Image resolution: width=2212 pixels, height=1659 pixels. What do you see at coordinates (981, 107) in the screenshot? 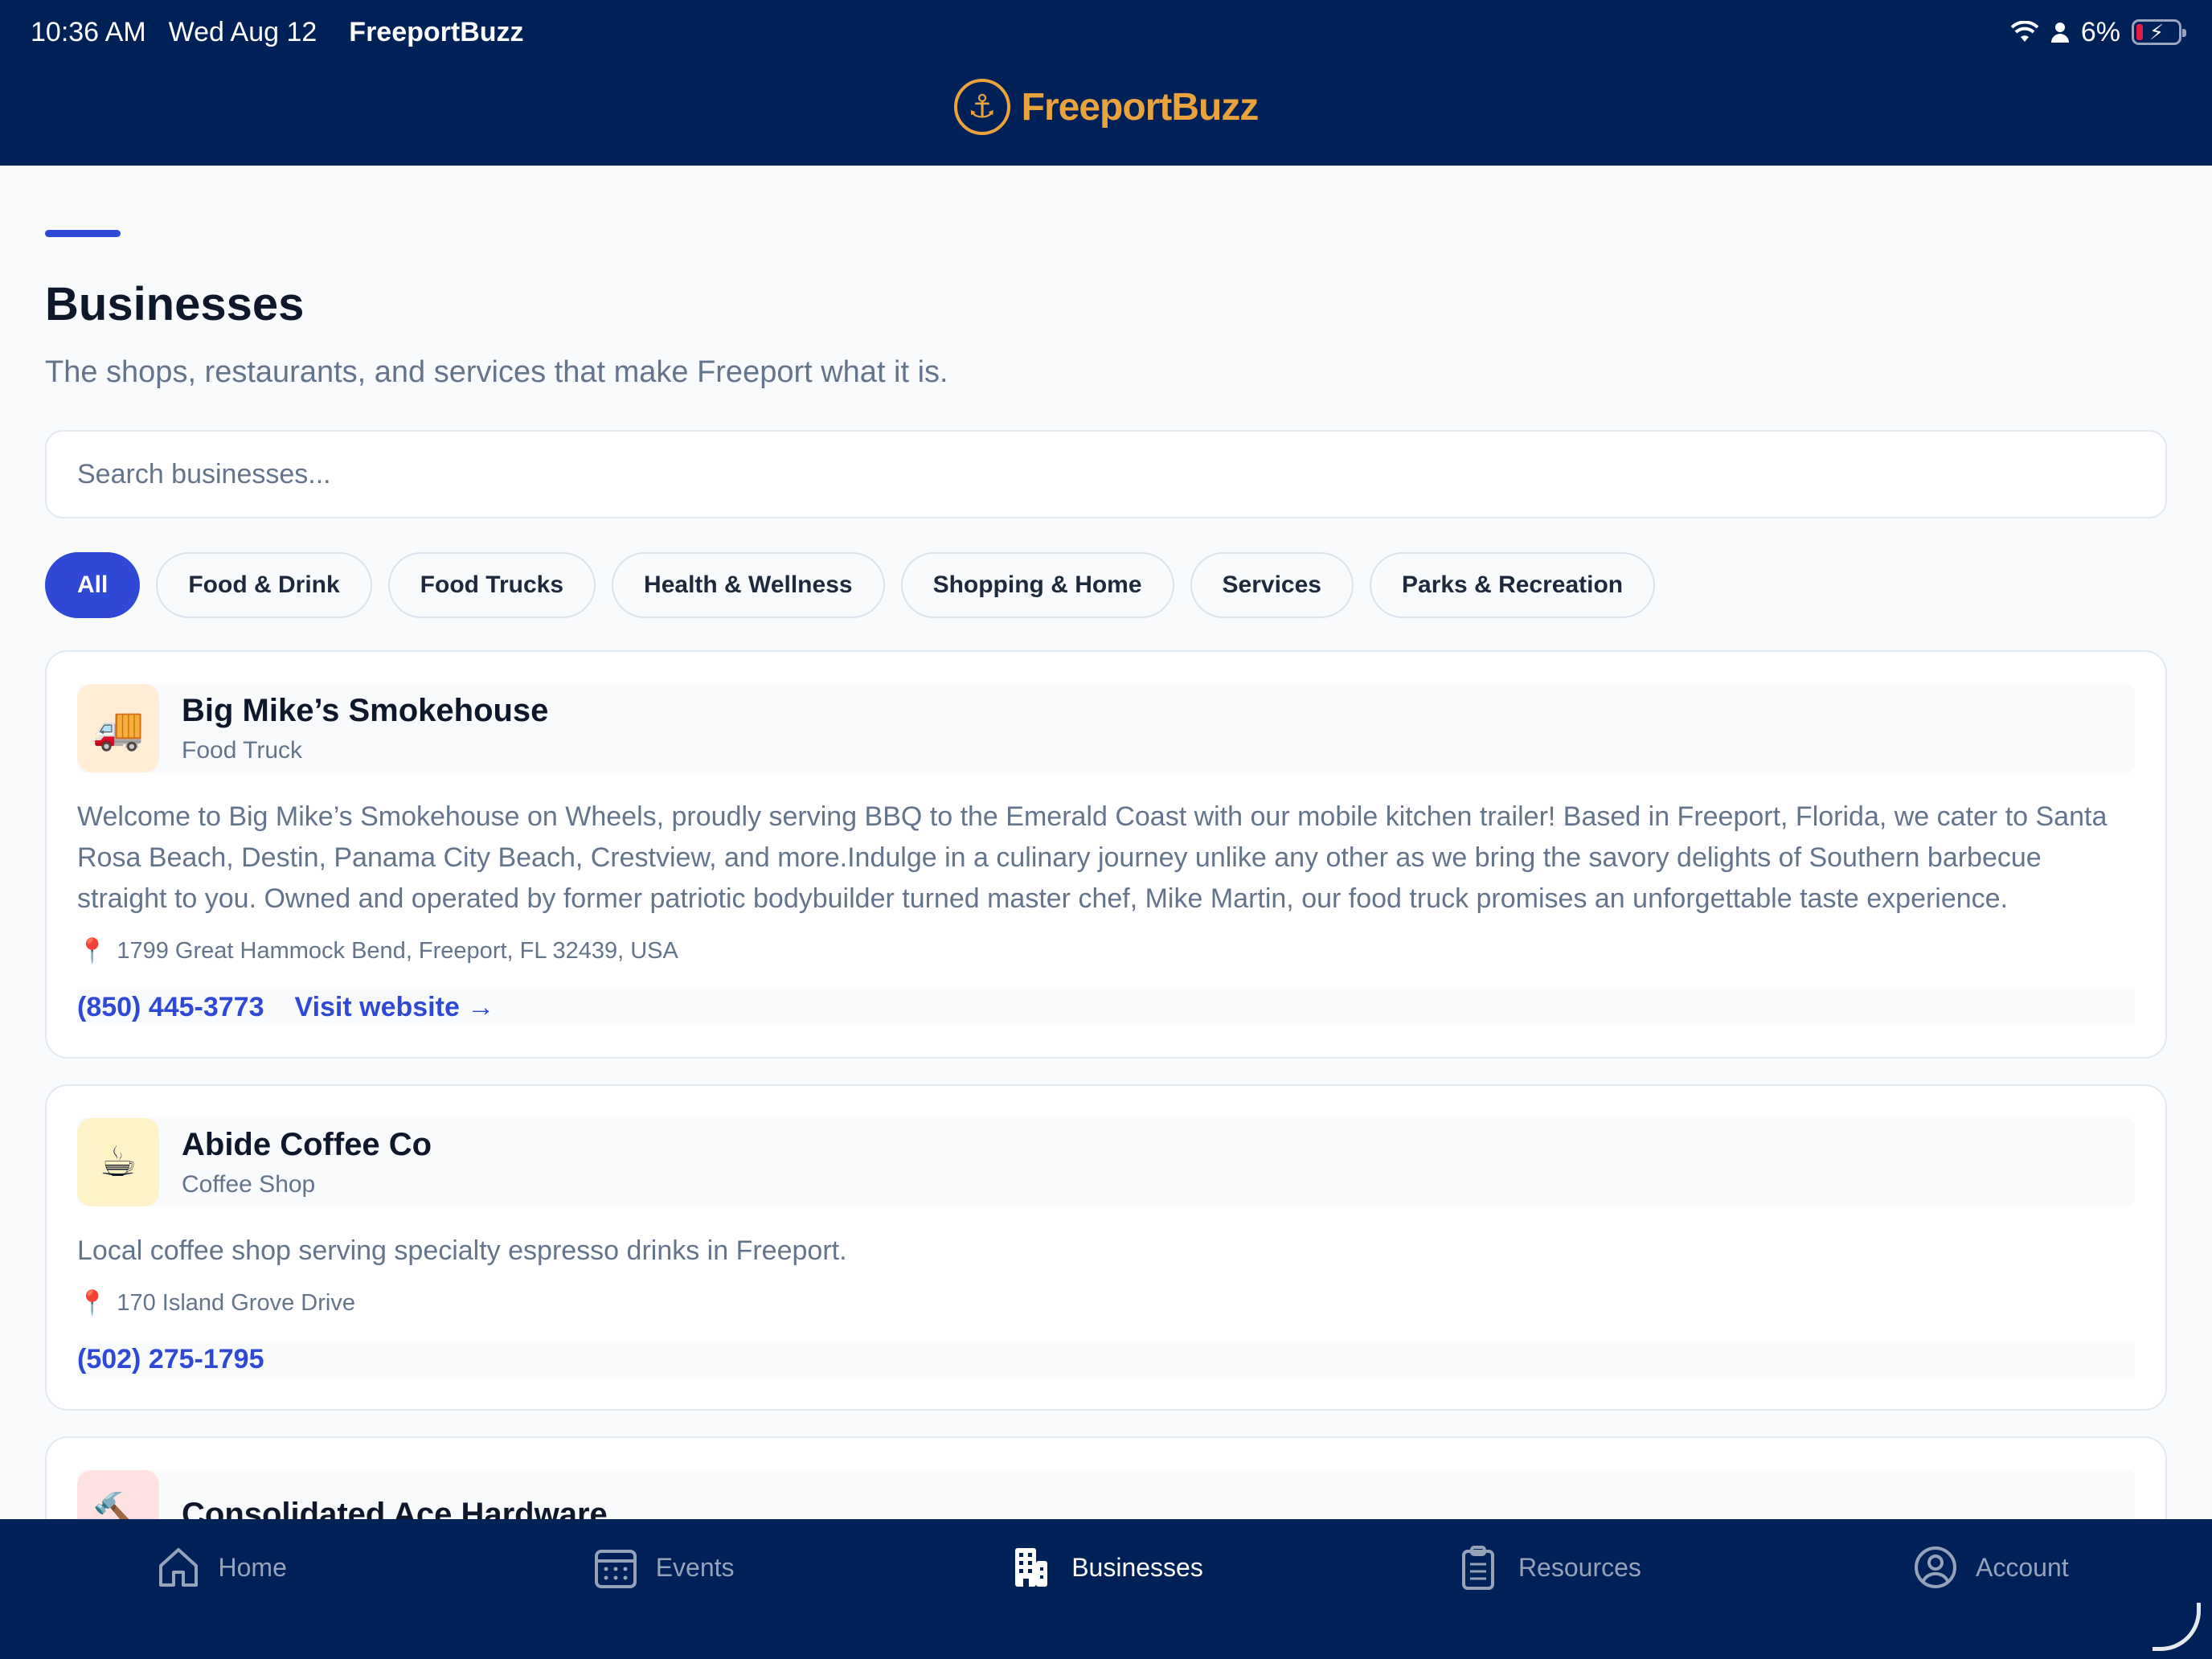
I see `anchor-icon: ⚓` at bounding box center [981, 107].